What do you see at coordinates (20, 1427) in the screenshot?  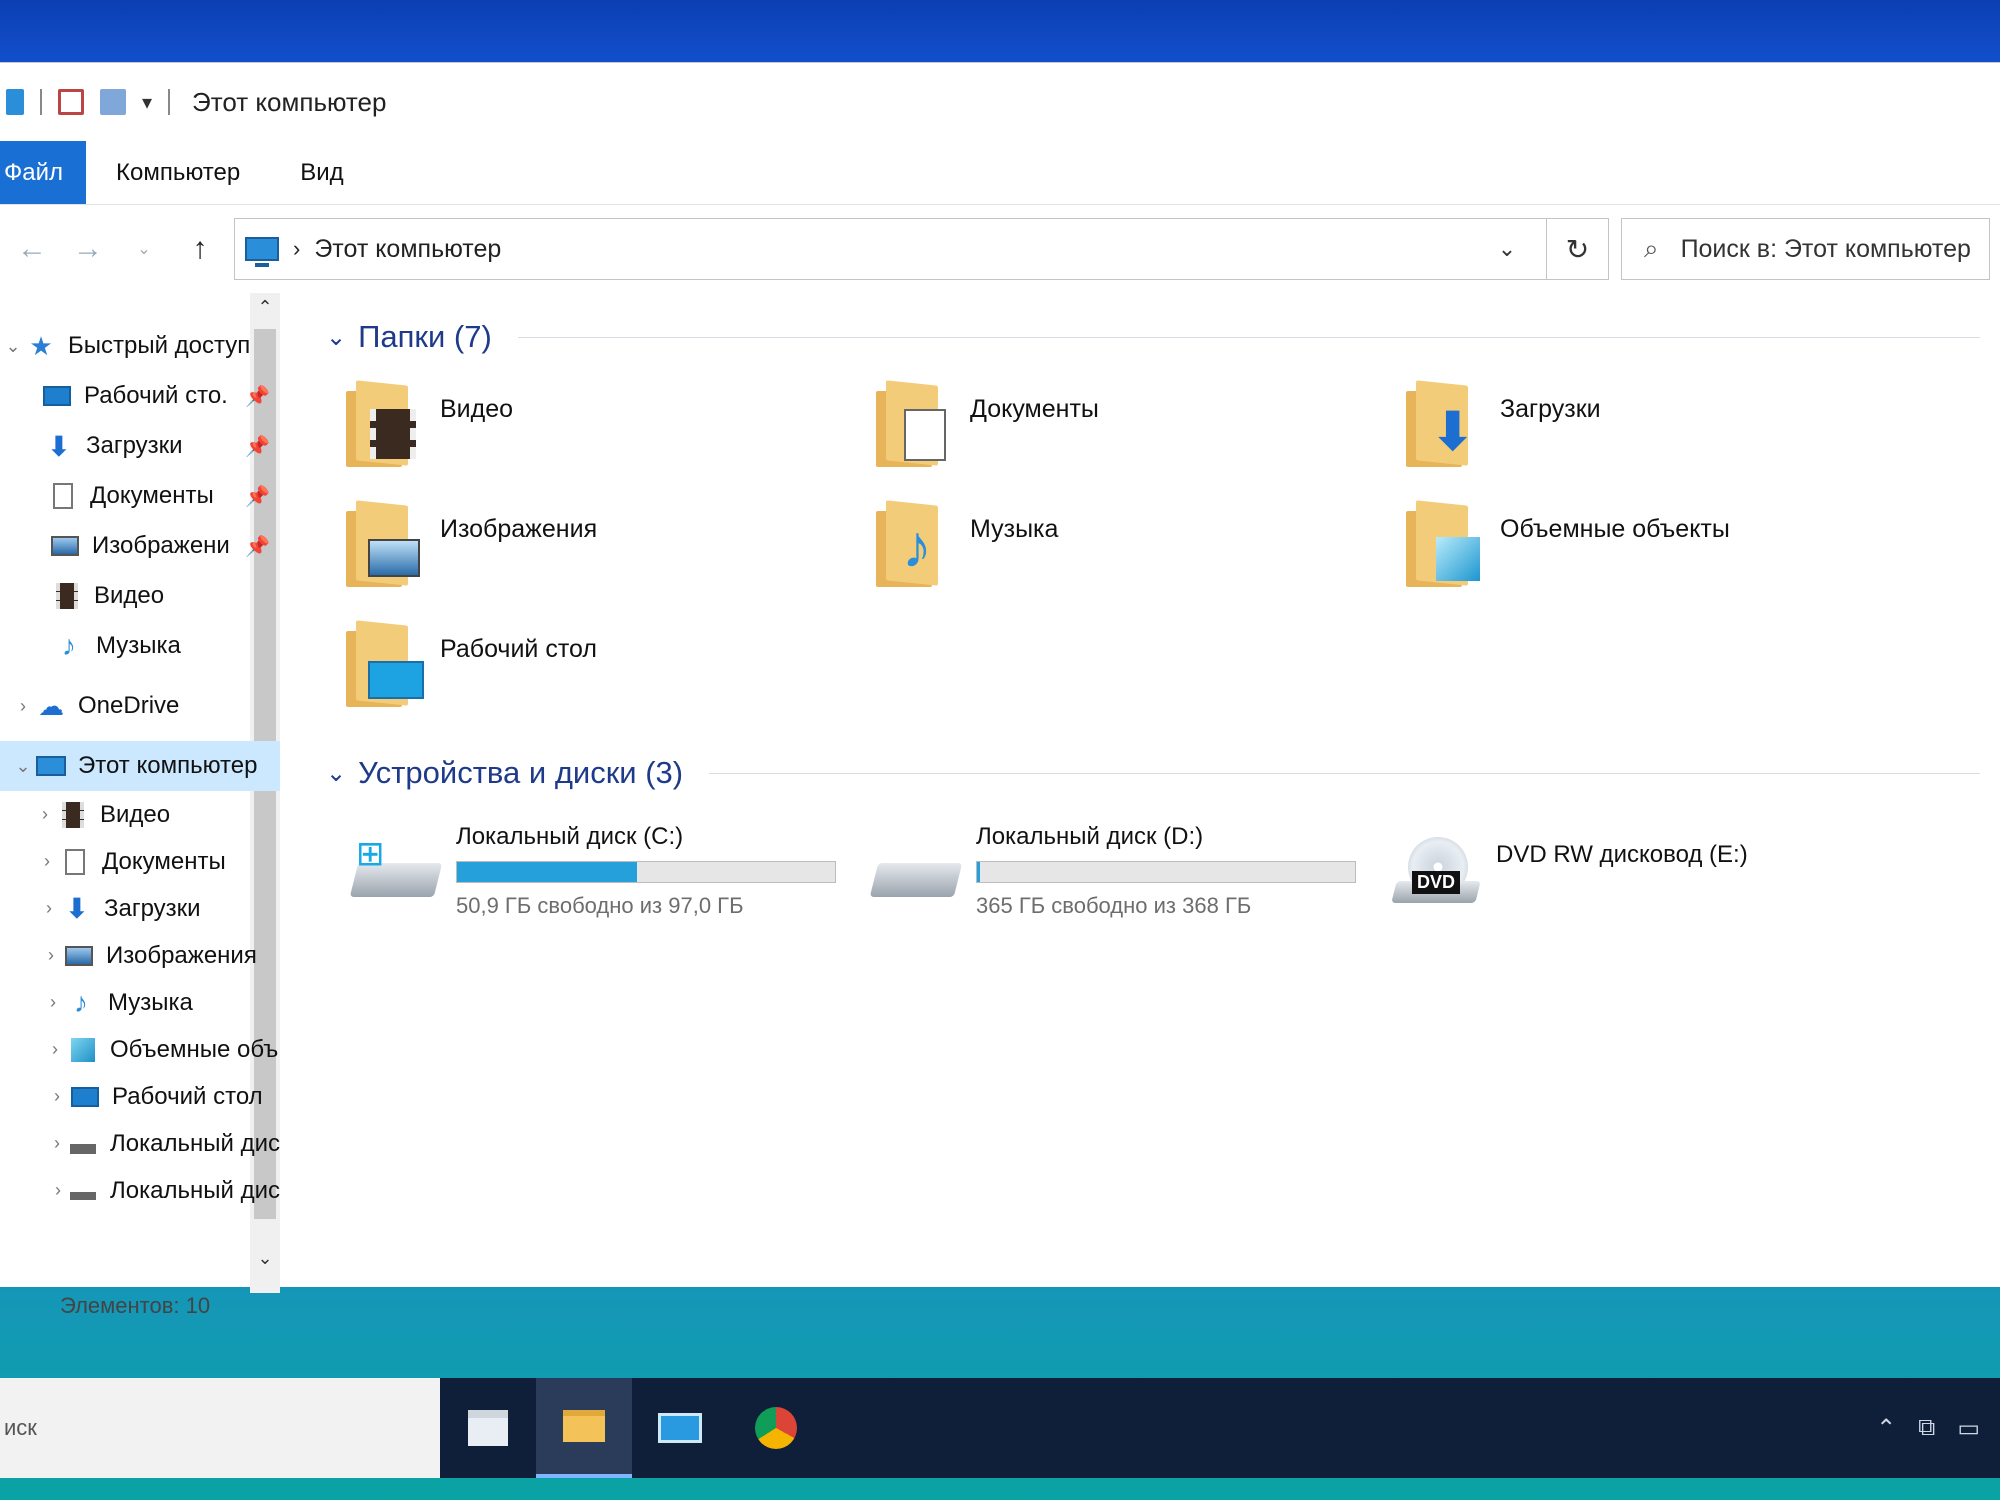 I see `taskbar-search-text: иск` at bounding box center [20, 1427].